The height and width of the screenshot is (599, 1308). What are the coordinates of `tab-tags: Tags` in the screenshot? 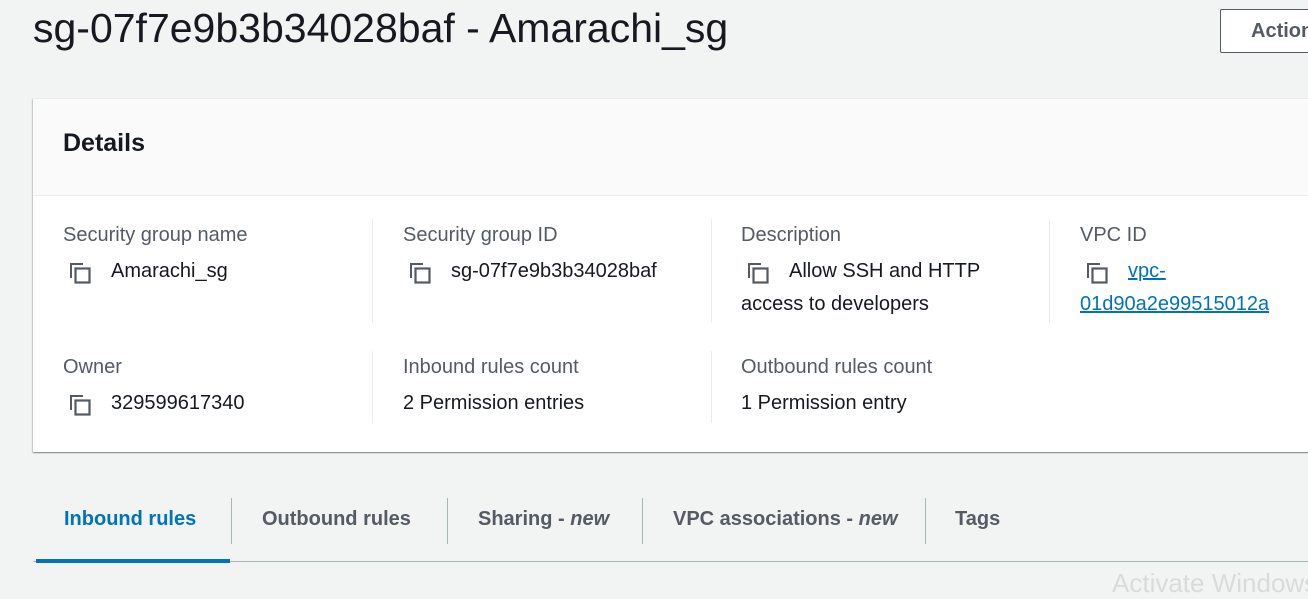 It's located at (977, 519).